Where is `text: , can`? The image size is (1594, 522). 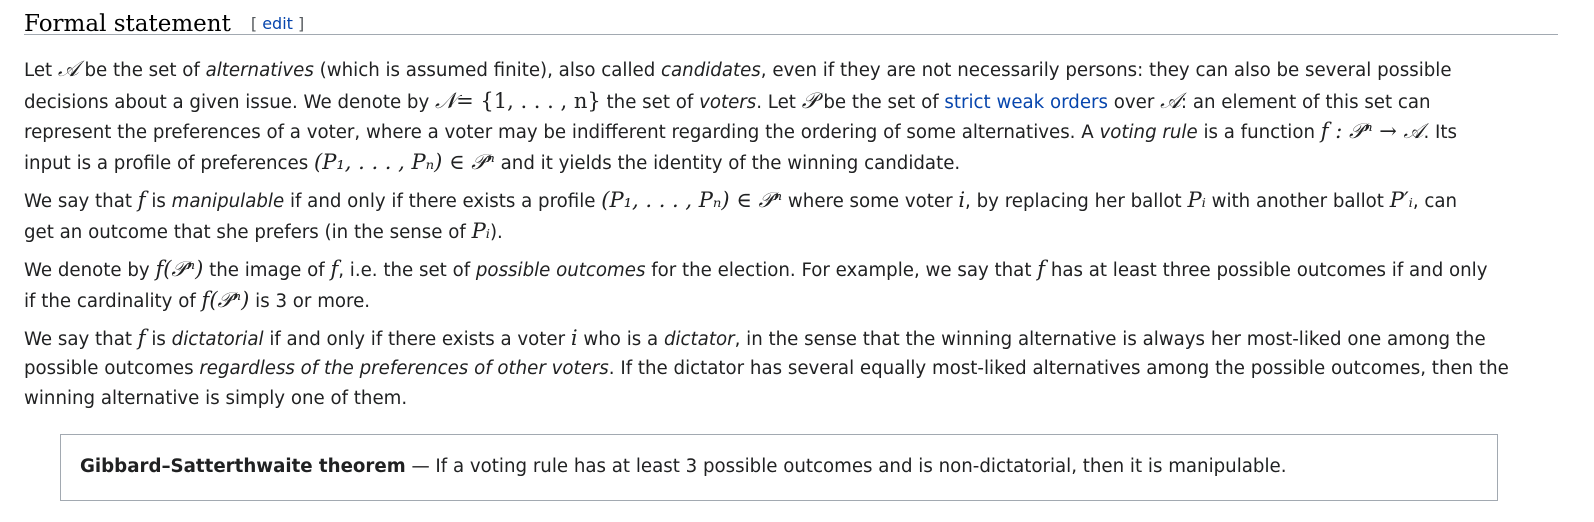 text: , can is located at coordinates (1435, 201).